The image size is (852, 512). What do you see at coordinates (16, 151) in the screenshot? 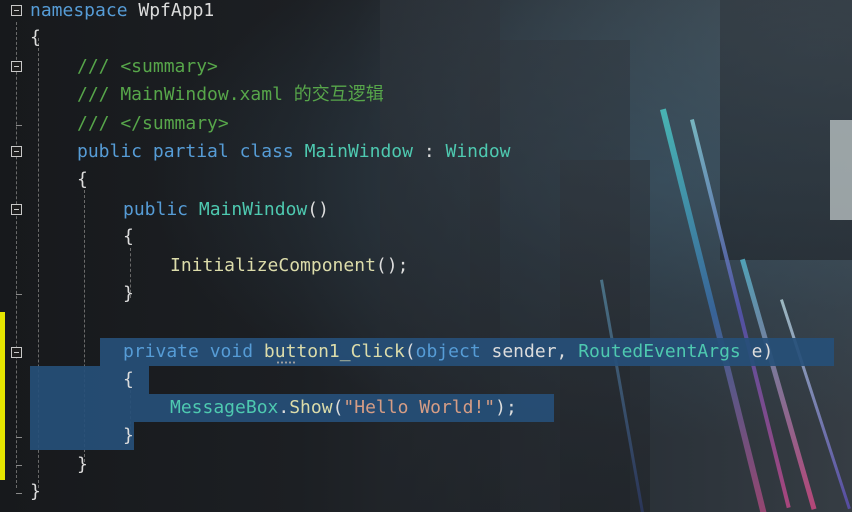
I see `collapse-class-icon` at bounding box center [16, 151].